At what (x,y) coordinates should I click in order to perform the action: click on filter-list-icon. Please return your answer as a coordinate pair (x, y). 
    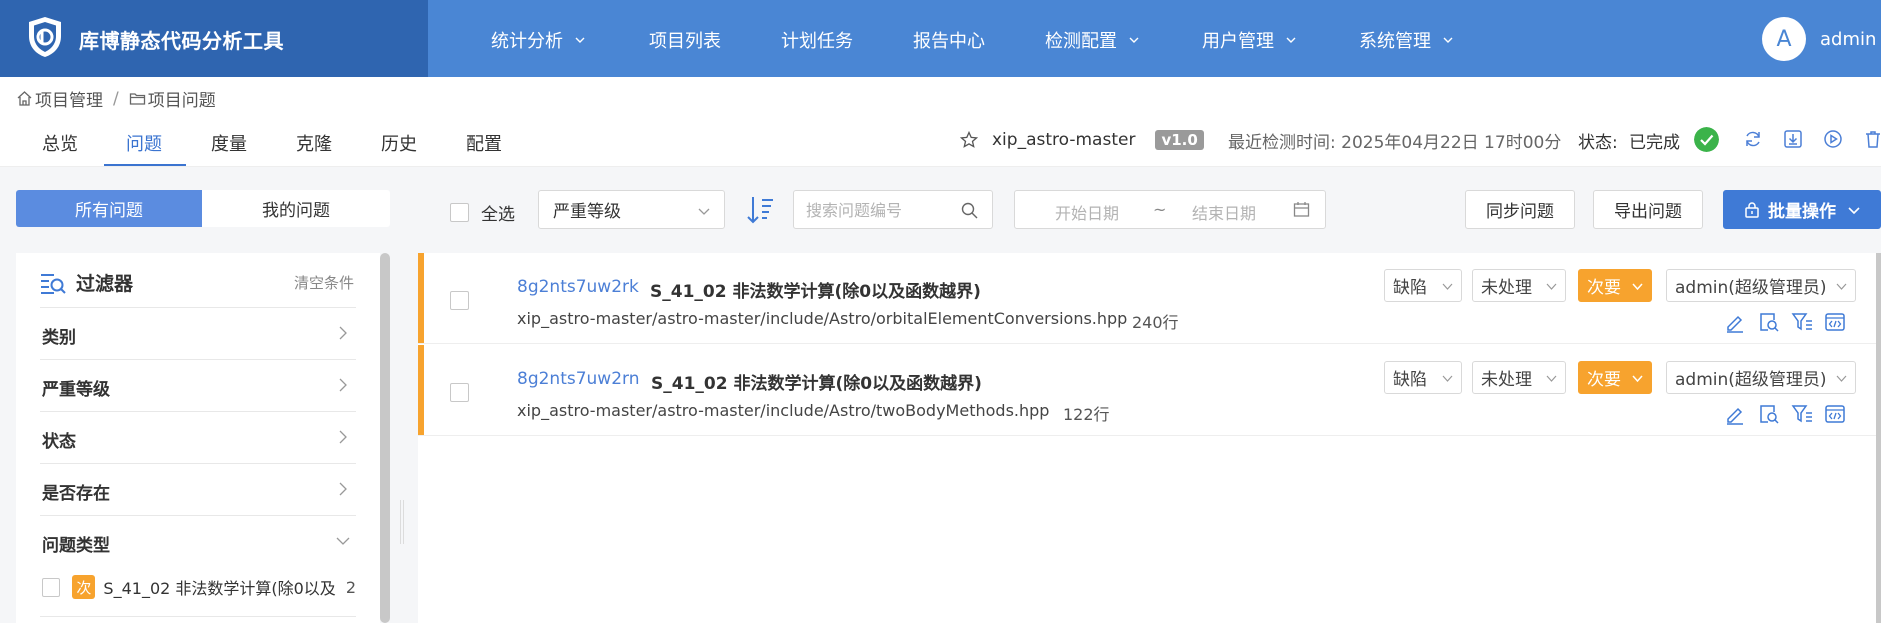
    Looking at the image, I should click on (53, 283).